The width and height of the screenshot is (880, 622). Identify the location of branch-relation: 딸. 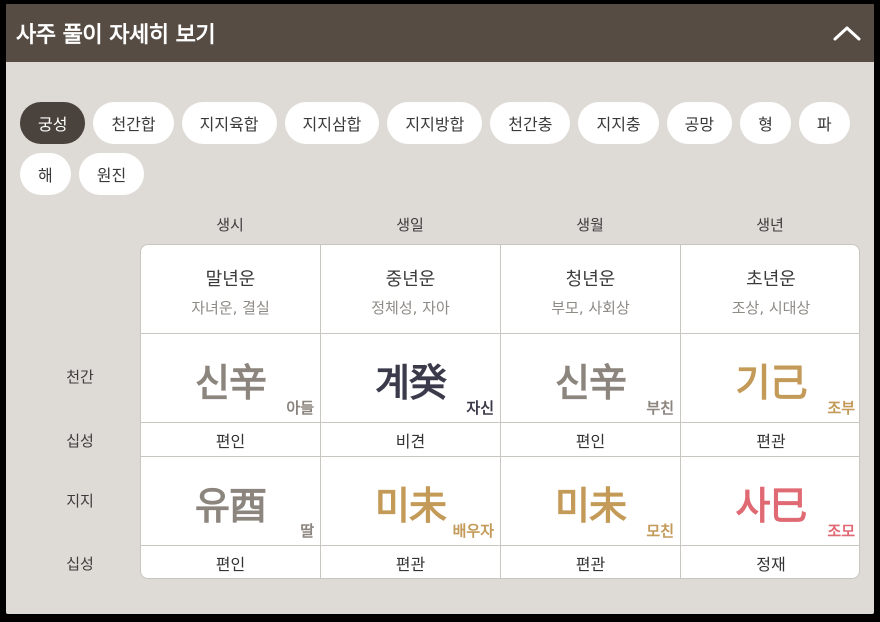
(307, 531).